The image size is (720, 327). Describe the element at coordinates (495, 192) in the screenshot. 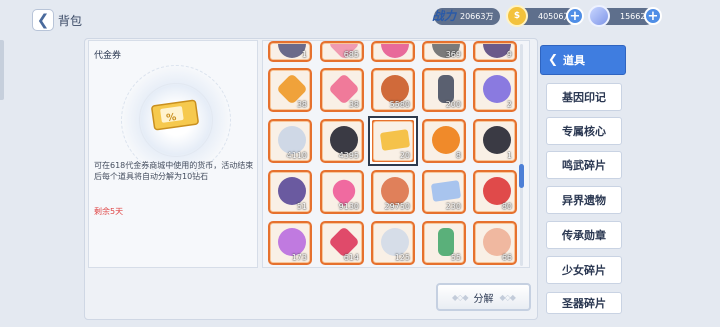

I see `item-slot: 80` at that location.